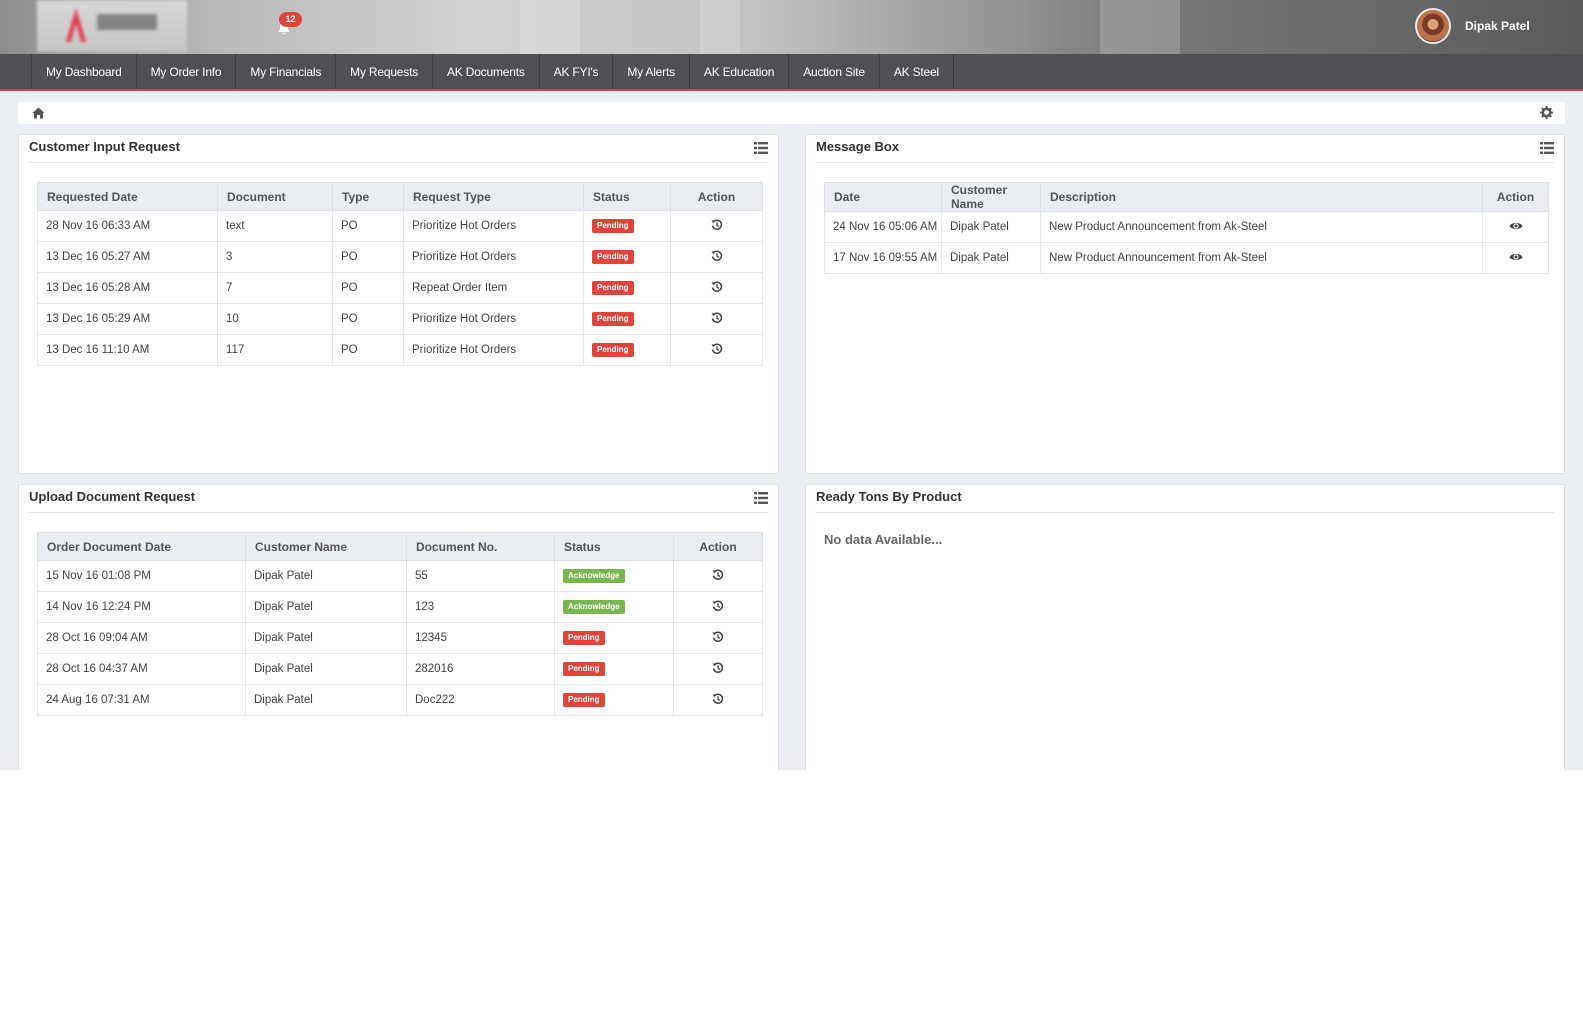 This screenshot has width=1583, height=1010. What do you see at coordinates (791, 113) in the screenshot?
I see `breadcrumb` at bounding box center [791, 113].